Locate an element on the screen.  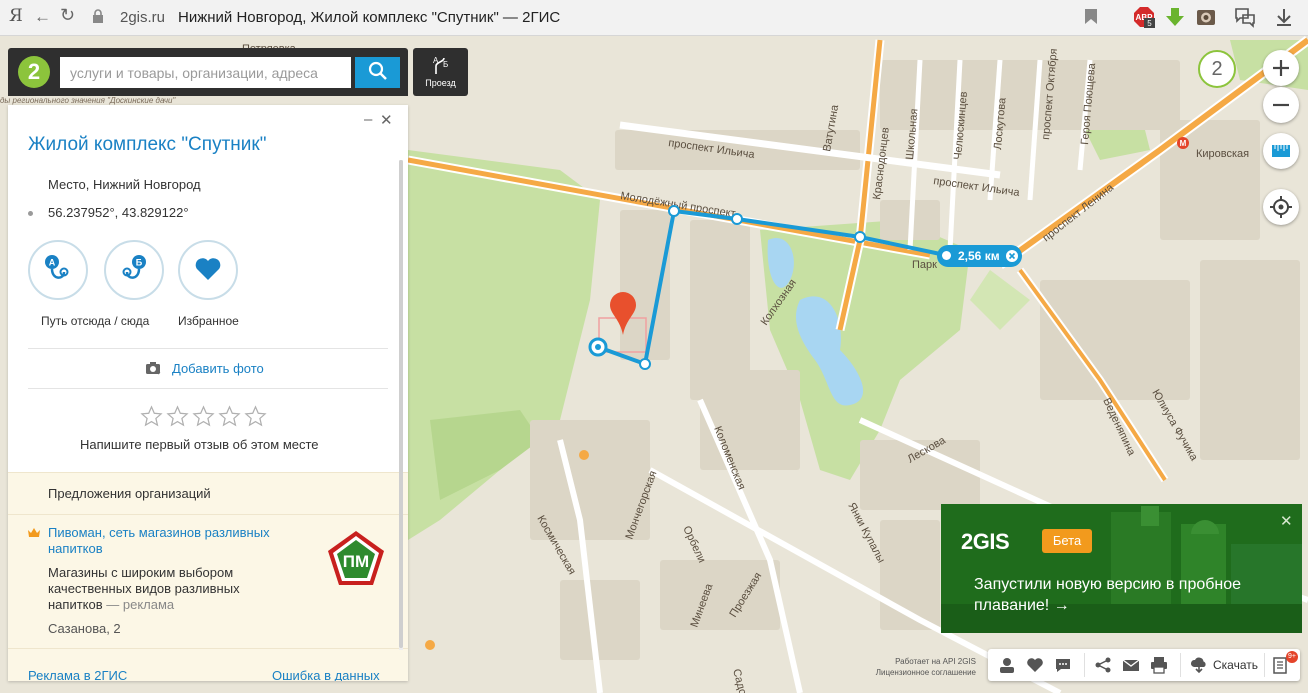
crosshair-icon is located at coordinates (1281, 207).